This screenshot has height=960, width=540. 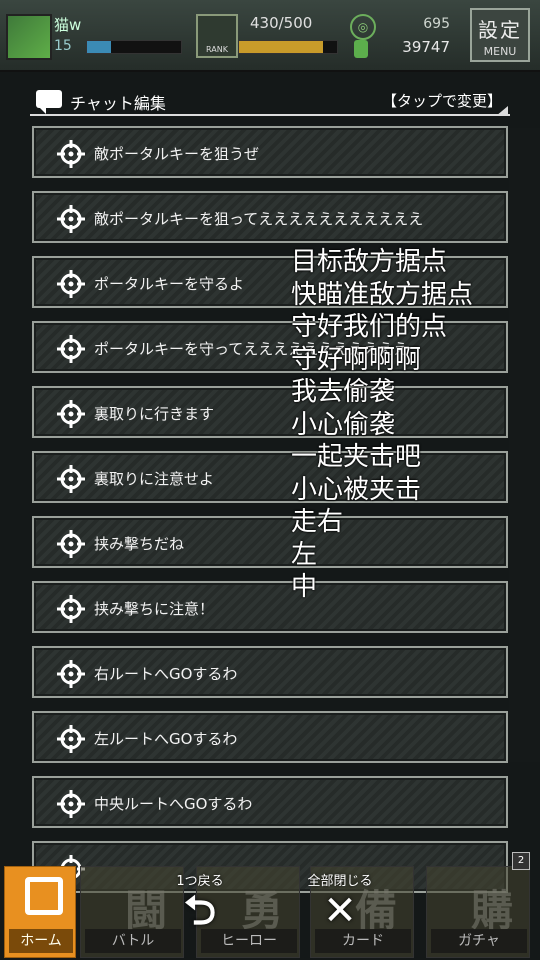 I want to click on header-corner, so click(x=502, y=111).